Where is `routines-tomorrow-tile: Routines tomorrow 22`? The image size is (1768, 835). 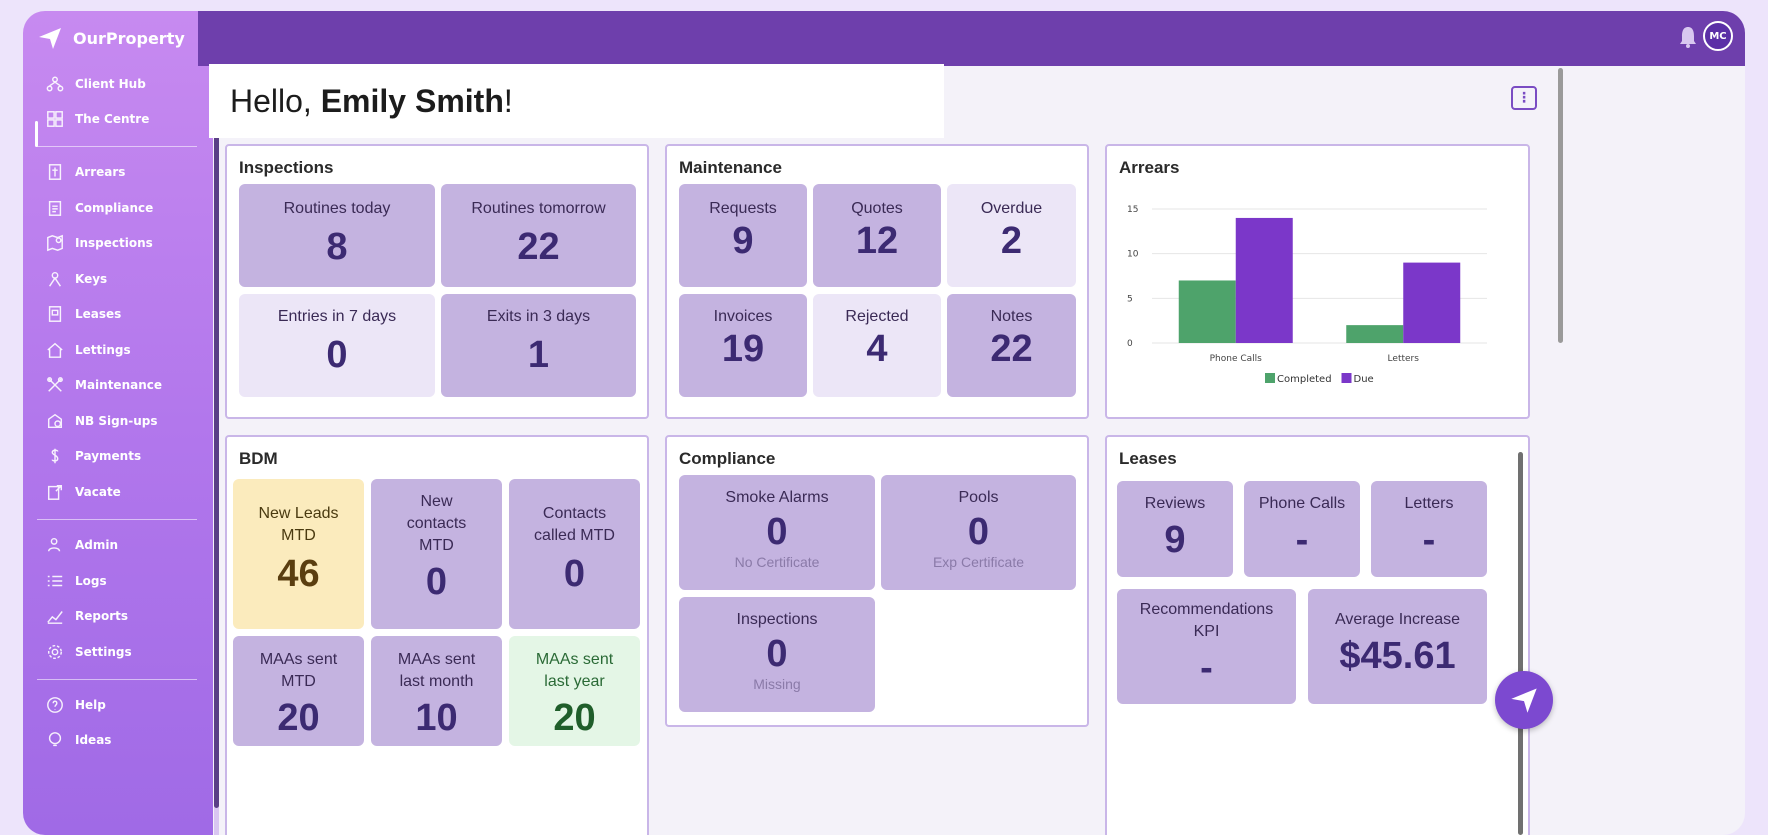 routines-tomorrow-tile: Routines tomorrow 22 is located at coordinates (538, 235).